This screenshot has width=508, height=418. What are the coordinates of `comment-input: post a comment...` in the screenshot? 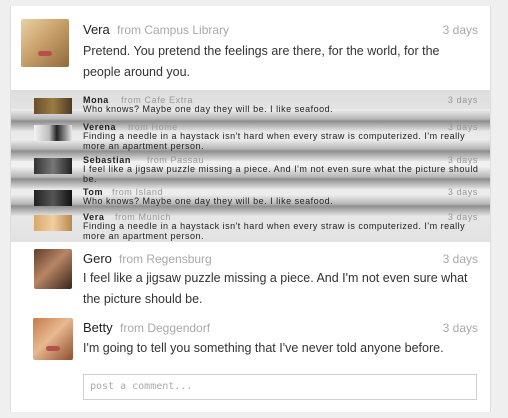 It's located at (280, 387).